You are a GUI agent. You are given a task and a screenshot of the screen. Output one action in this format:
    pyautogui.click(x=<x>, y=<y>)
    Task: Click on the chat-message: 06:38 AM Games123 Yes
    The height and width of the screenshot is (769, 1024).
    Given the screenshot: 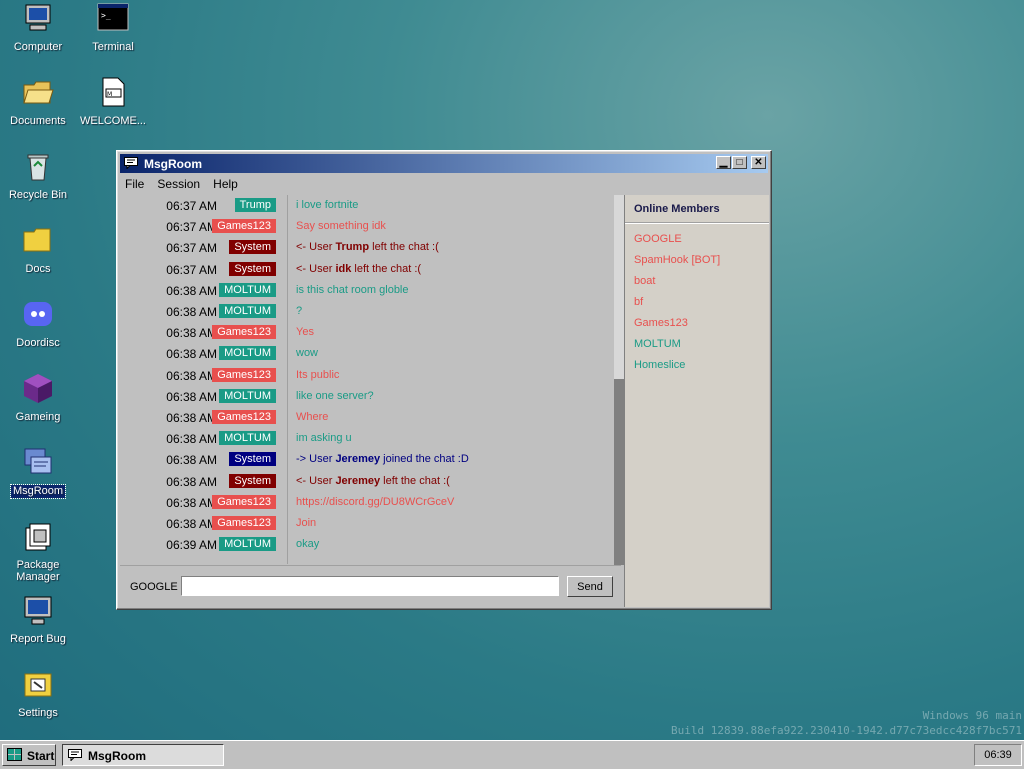 What is the action you would take?
    pyautogui.click(x=365, y=332)
    